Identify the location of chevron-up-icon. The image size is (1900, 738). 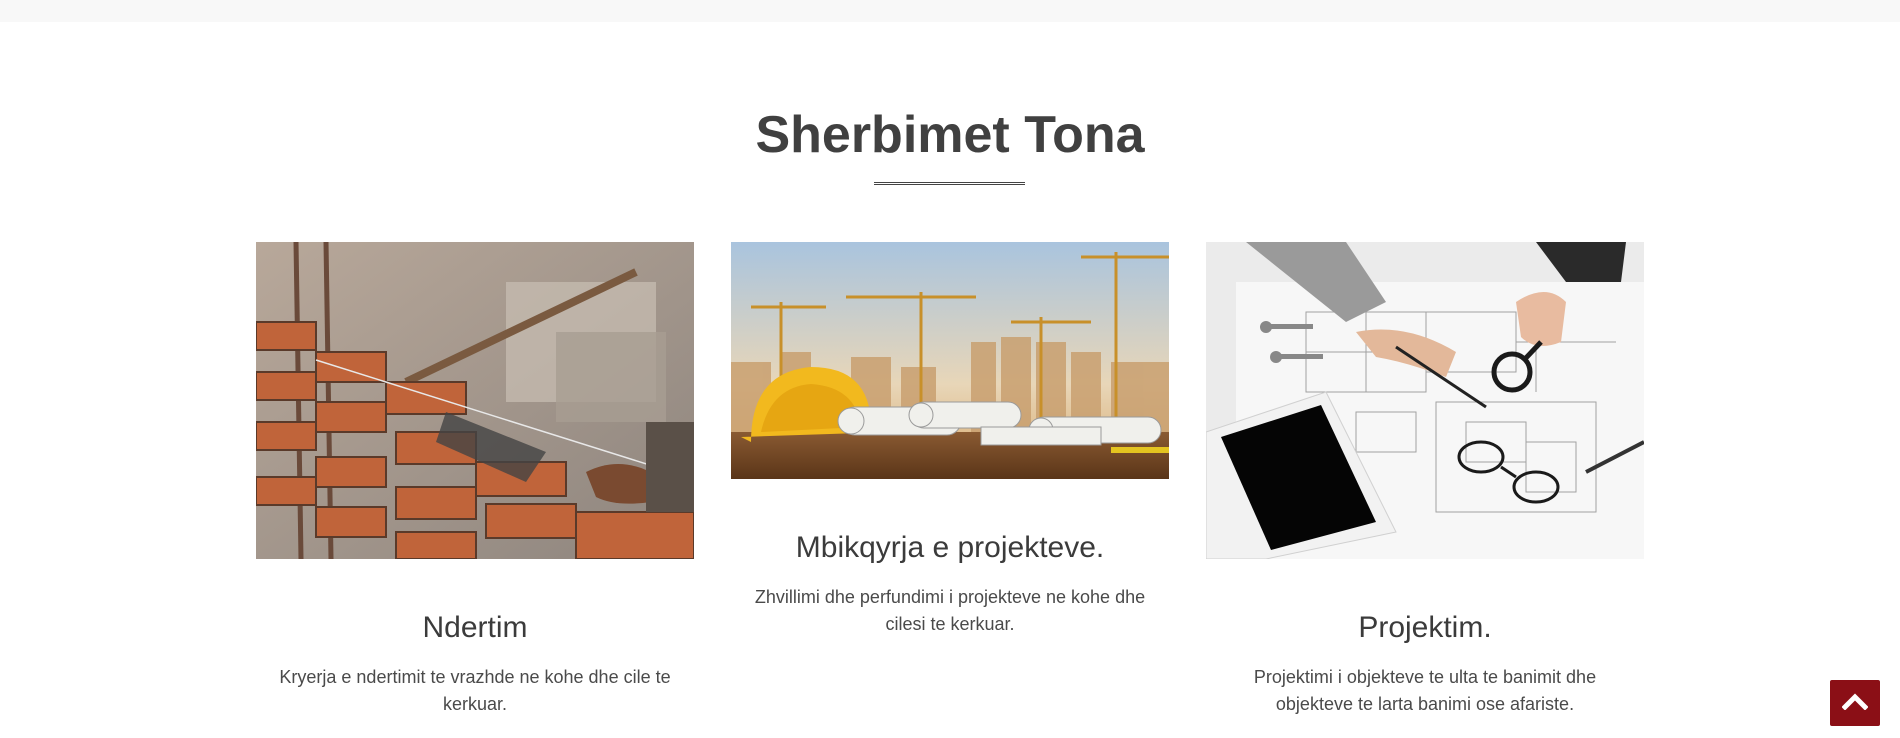
(1855, 703).